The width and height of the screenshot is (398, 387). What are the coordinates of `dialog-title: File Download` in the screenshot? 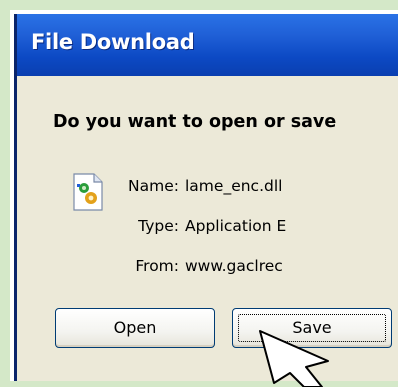 It's located at (113, 42).